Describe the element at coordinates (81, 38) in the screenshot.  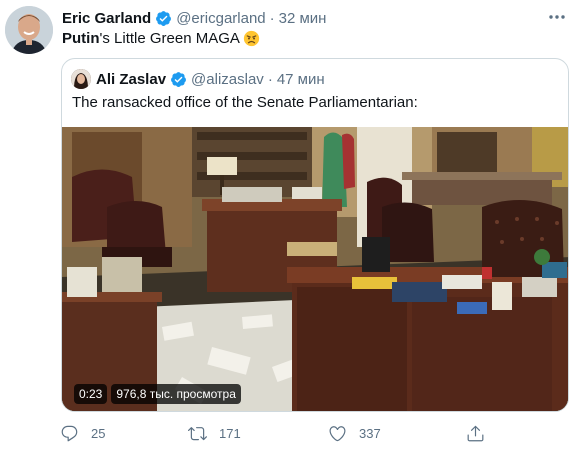
I see `tweet-text-bold: Putin` at that location.